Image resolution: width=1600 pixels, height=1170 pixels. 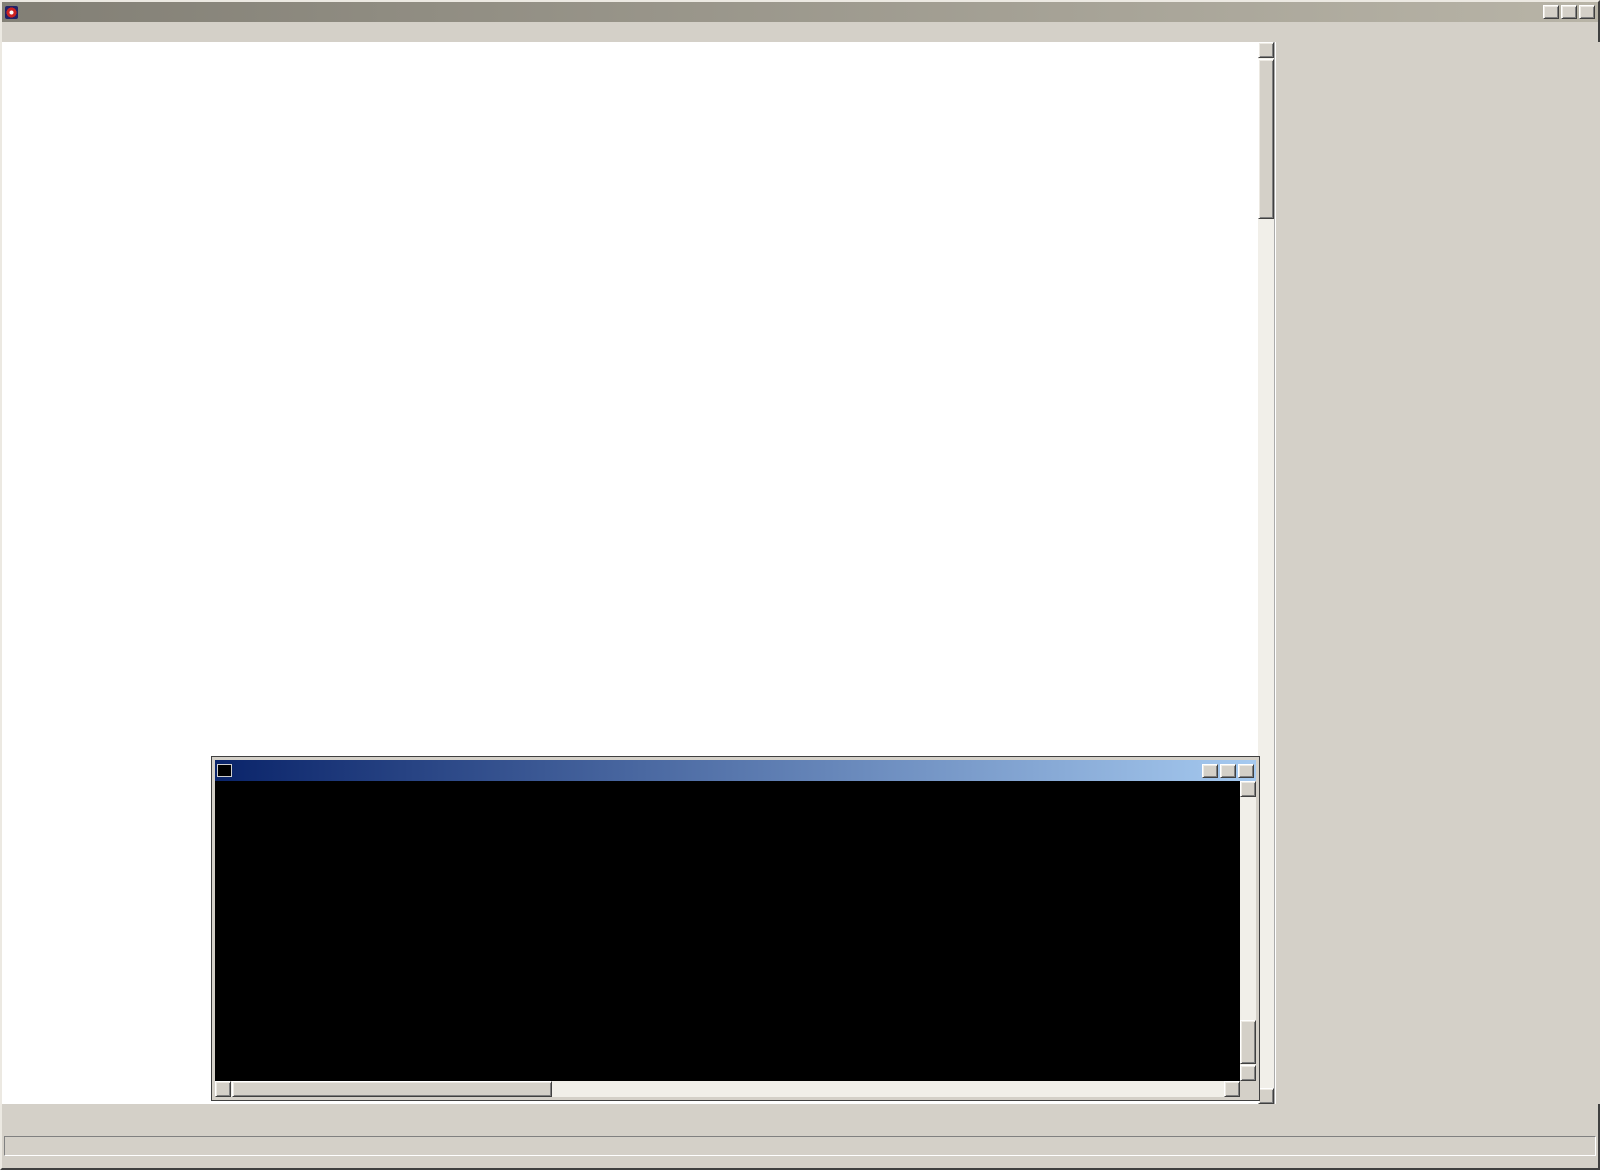 I want to click on console-close-button, so click(x=1246, y=770).